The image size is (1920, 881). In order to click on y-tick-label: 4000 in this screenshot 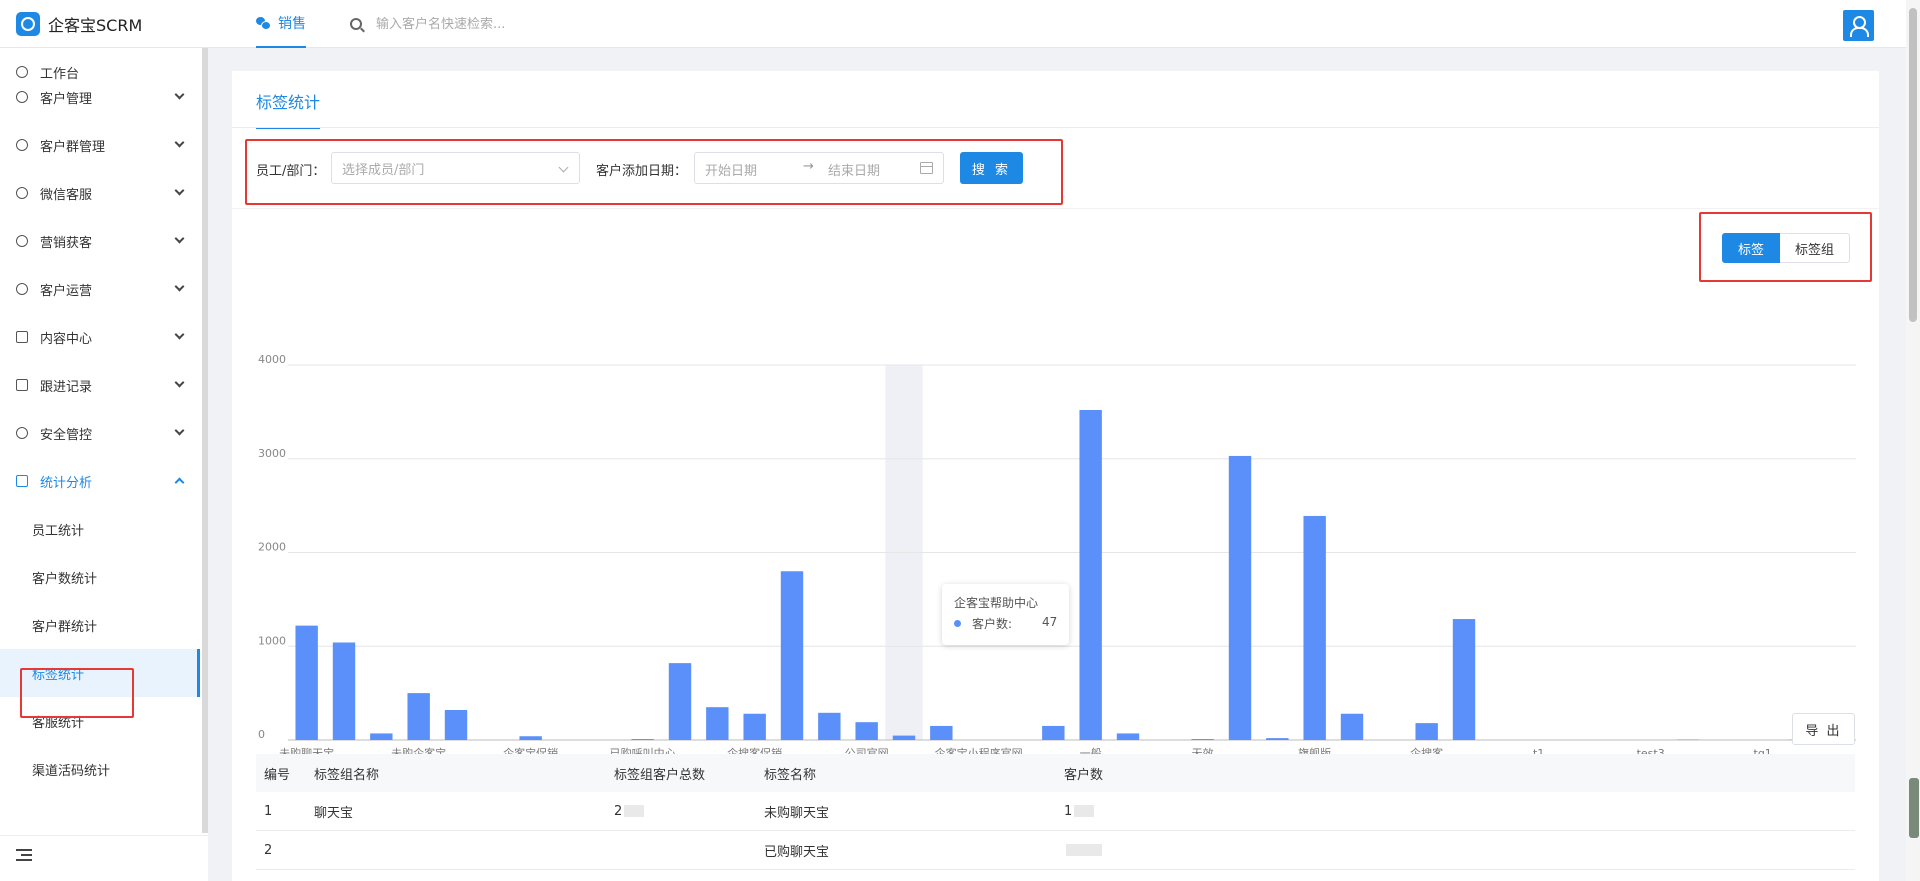, I will do `click(272, 359)`.